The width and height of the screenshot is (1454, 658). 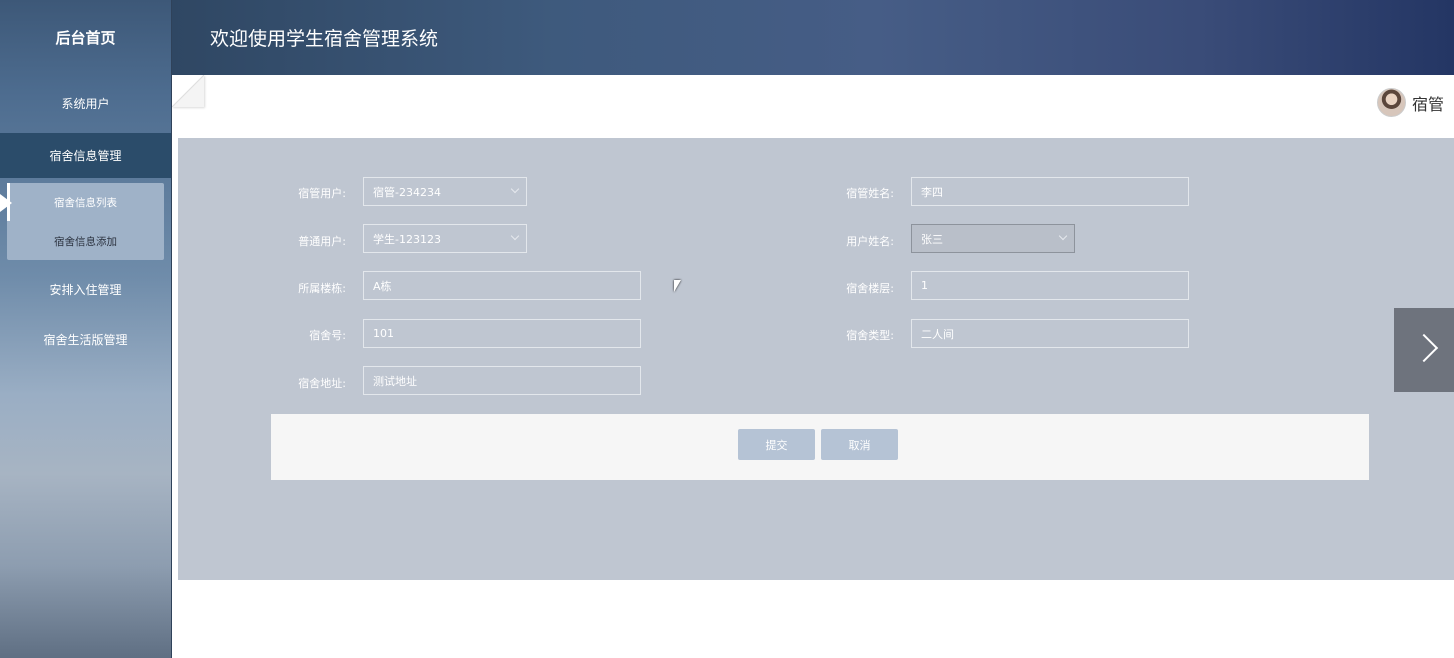 What do you see at coordinates (322, 193) in the screenshot?
I see `manager-user-label: 宿管用户:` at bounding box center [322, 193].